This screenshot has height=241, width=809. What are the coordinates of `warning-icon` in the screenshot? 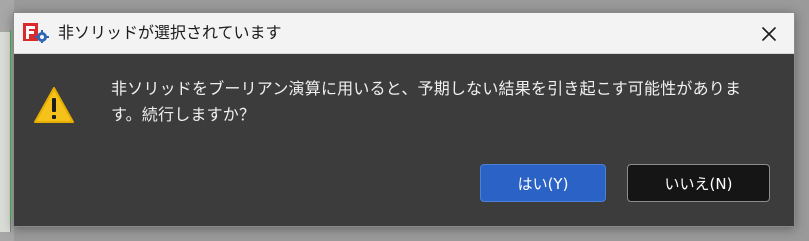 It's located at (54, 105).